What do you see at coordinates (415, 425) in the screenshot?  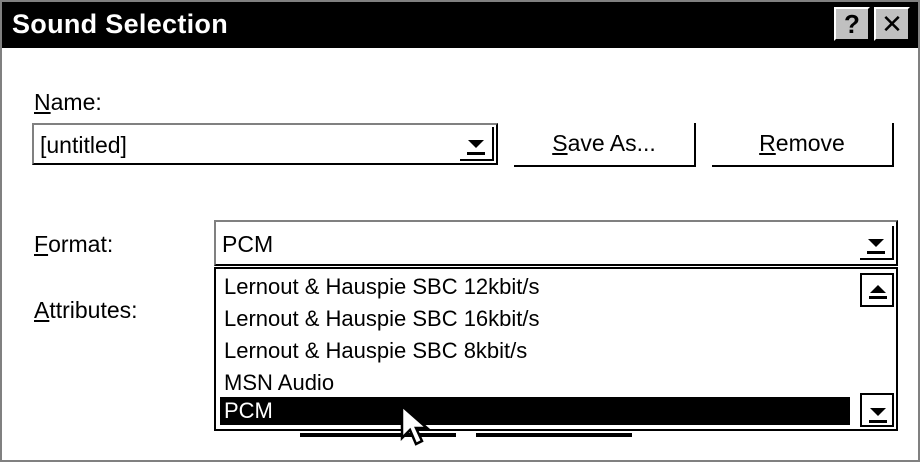 I see `mouse-pointer-icon` at bounding box center [415, 425].